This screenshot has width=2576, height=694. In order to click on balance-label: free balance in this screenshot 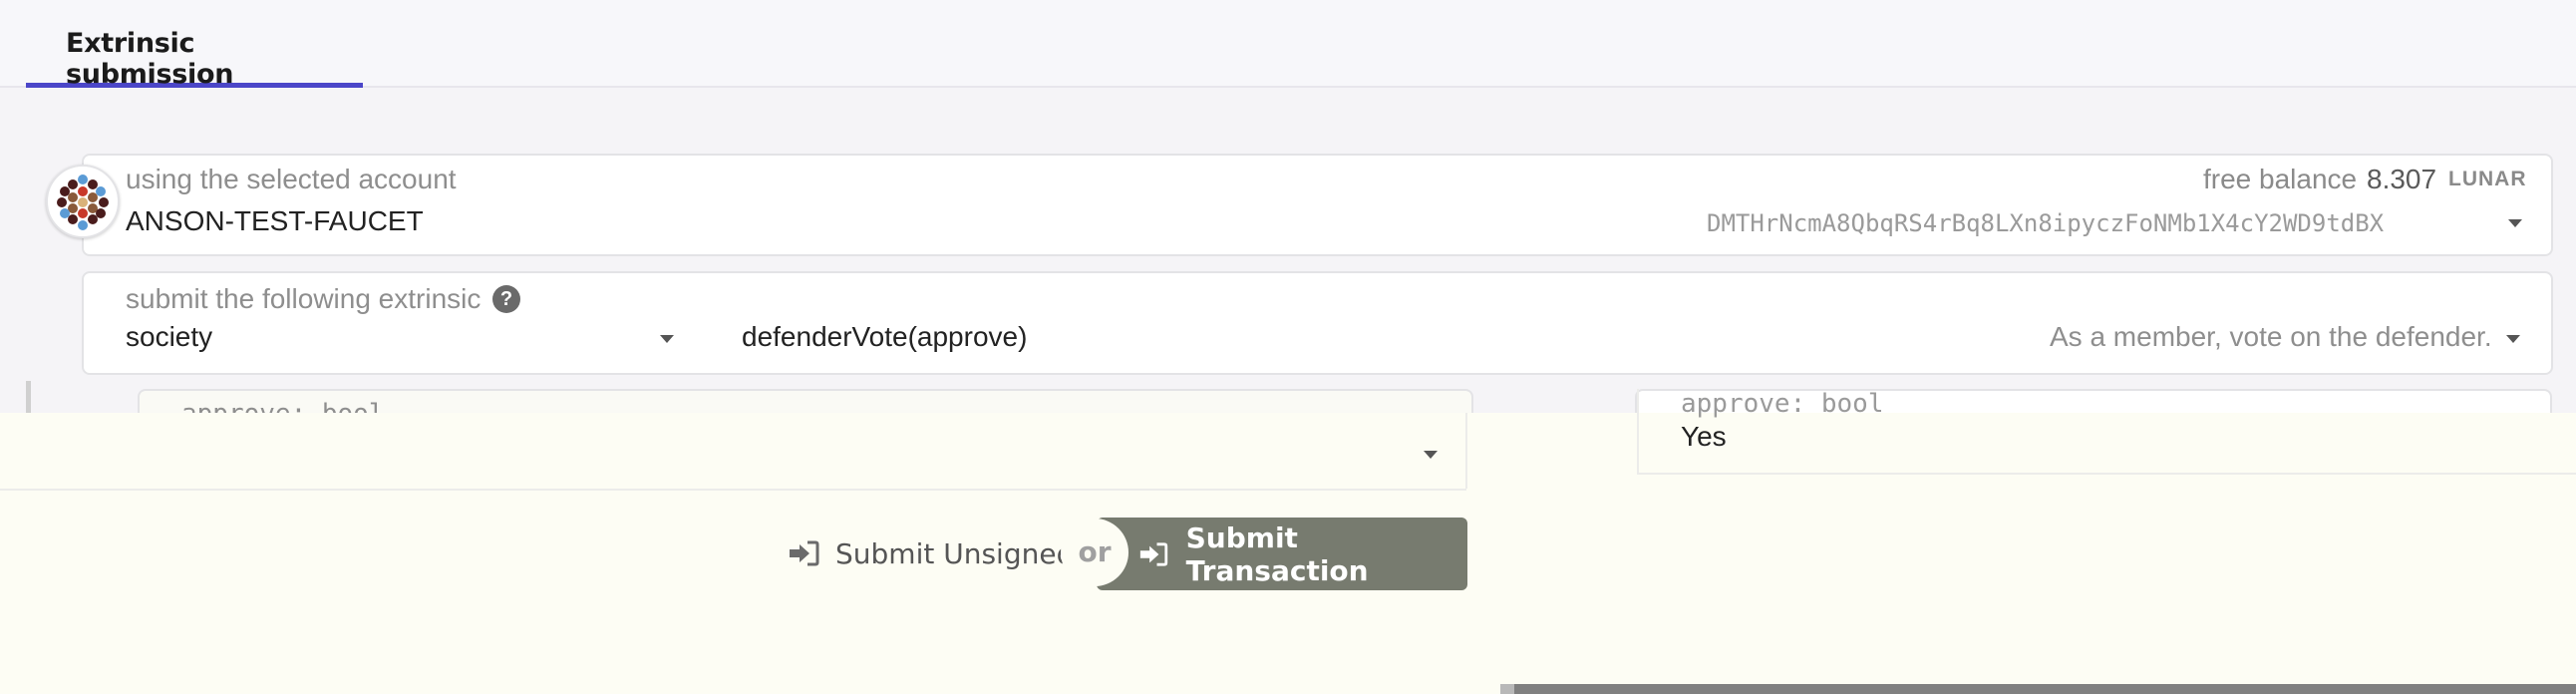, I will do `click(2280, 179)`.